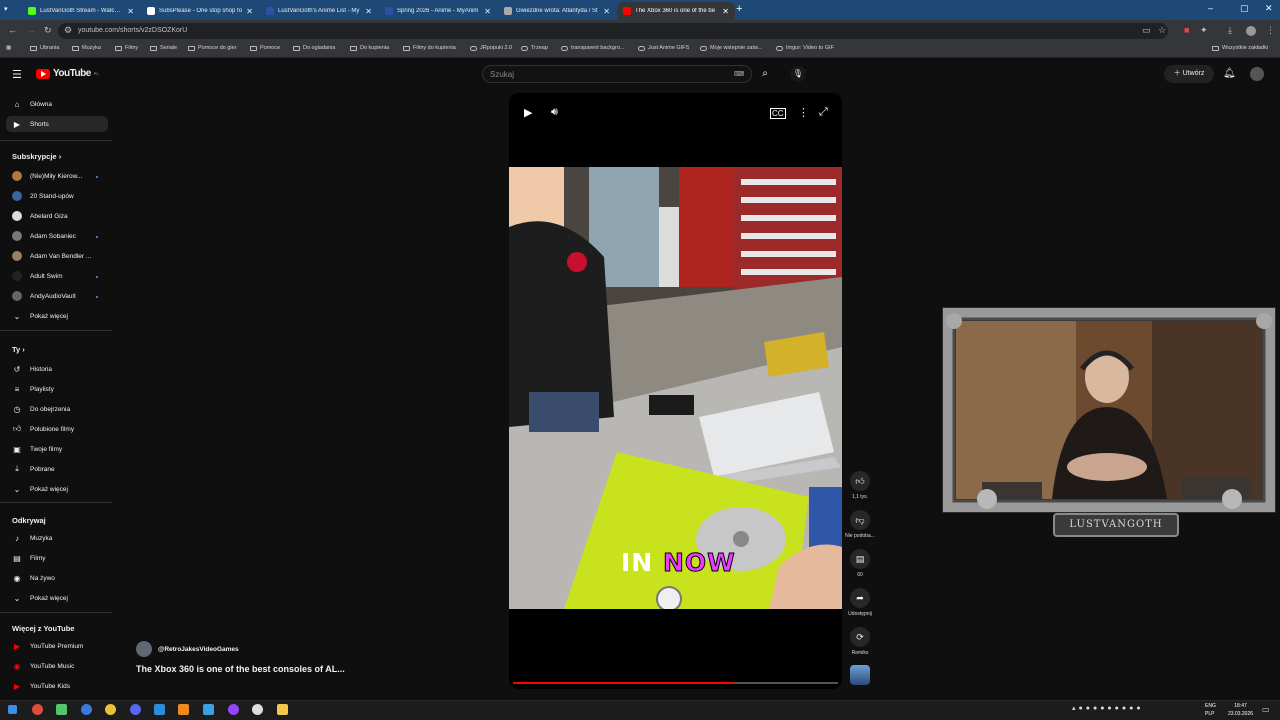  What do you see at coordinates (57, 389) in the screenshot?
I see `sidebar-item-playlists: ≡ Playlisty` at bounding box center [57, 389].